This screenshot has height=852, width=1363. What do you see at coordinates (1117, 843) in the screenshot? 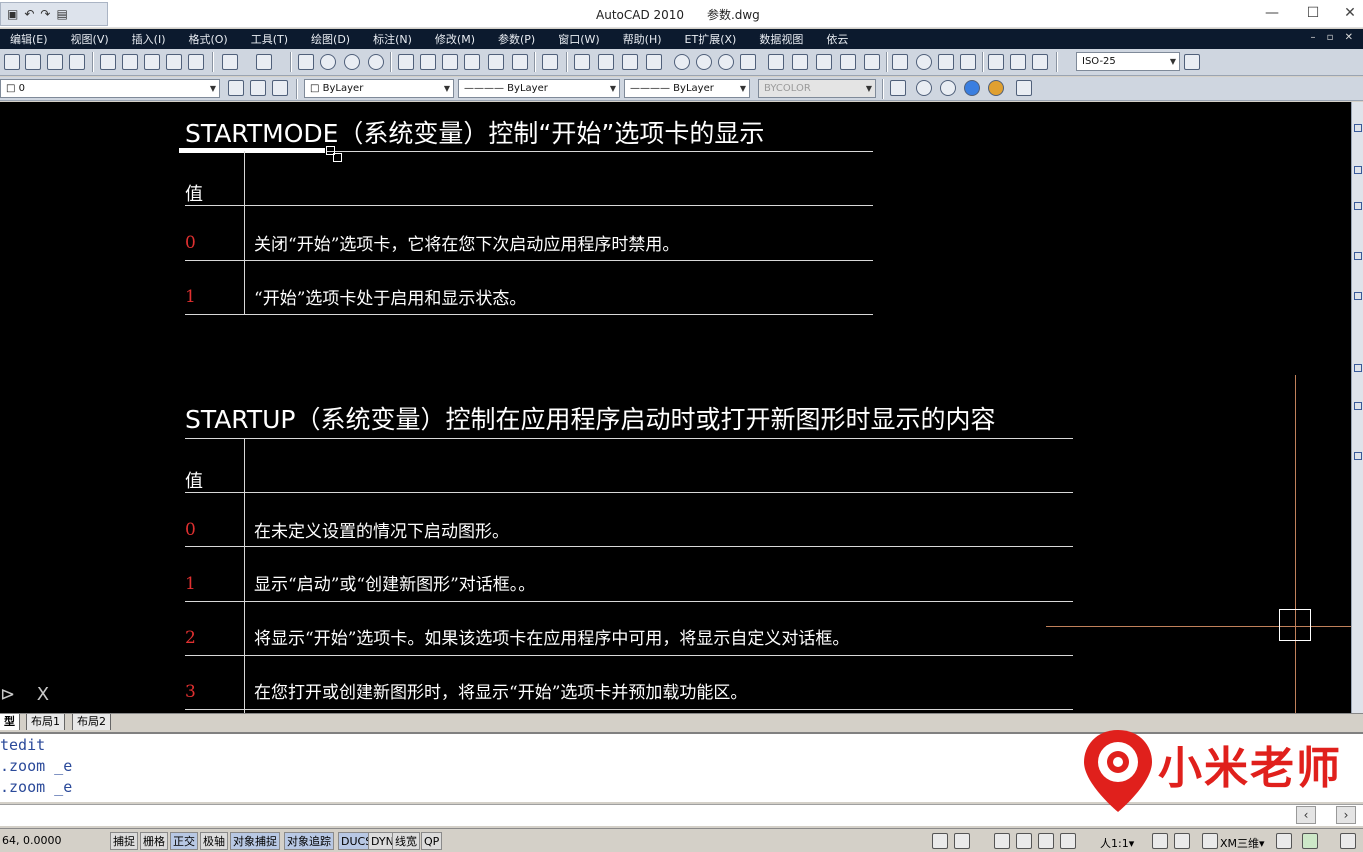
I see `annotation-scale: 人1:1▾` at bounding box center [1117, 843].